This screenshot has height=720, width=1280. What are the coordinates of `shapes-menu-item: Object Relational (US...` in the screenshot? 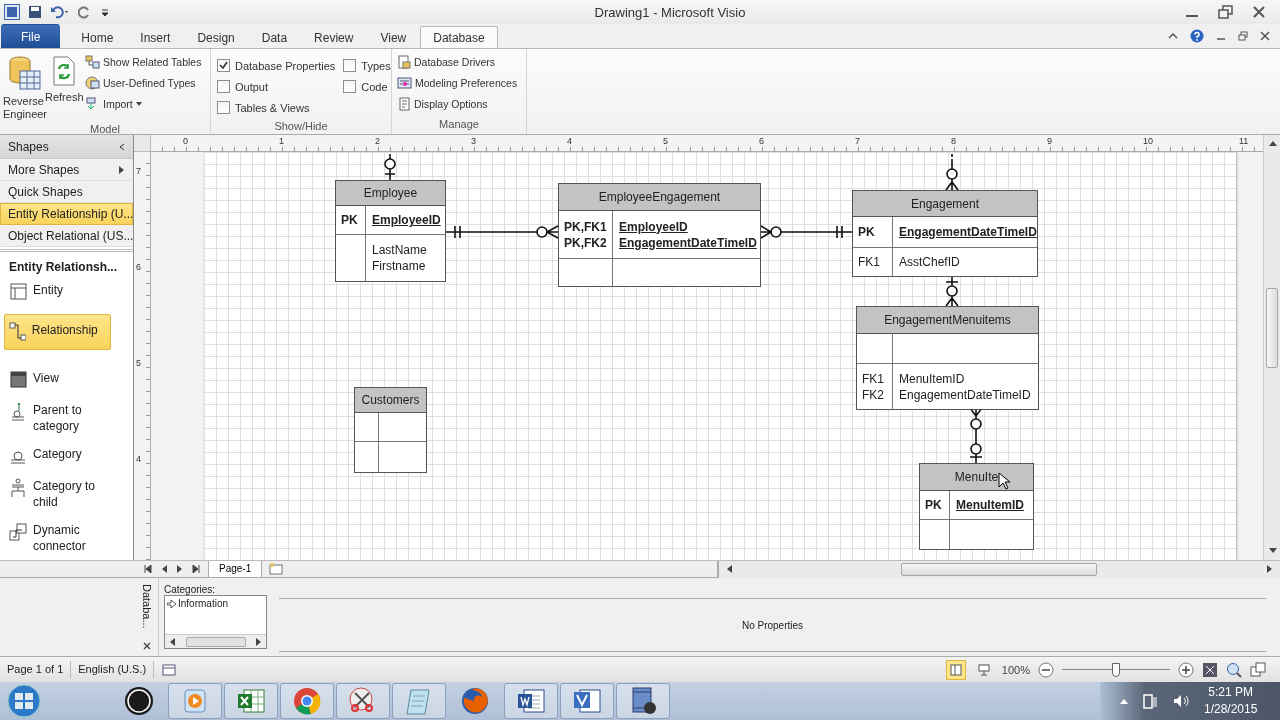 It's located at (66, 236).